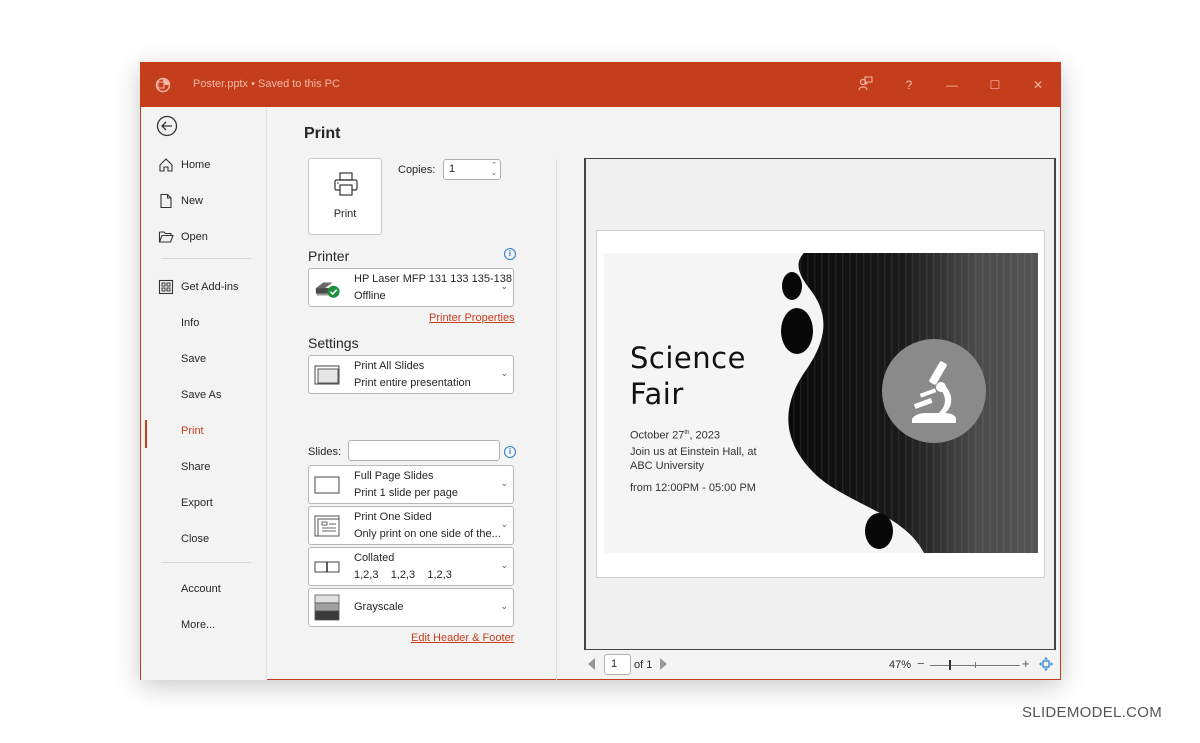 This screenshot has width=1200, height=743. What do you see at coordinates (190, 323) in the screenshot?
I see `nav-item-label: Info` at bounding box center [190, 323].